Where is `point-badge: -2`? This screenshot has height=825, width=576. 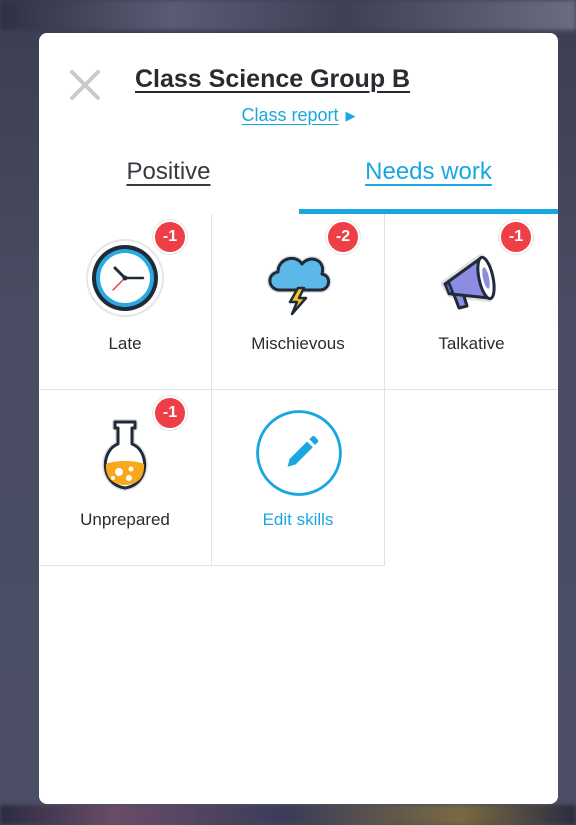 point-badge: -2 is located at coordinates (343, 237).